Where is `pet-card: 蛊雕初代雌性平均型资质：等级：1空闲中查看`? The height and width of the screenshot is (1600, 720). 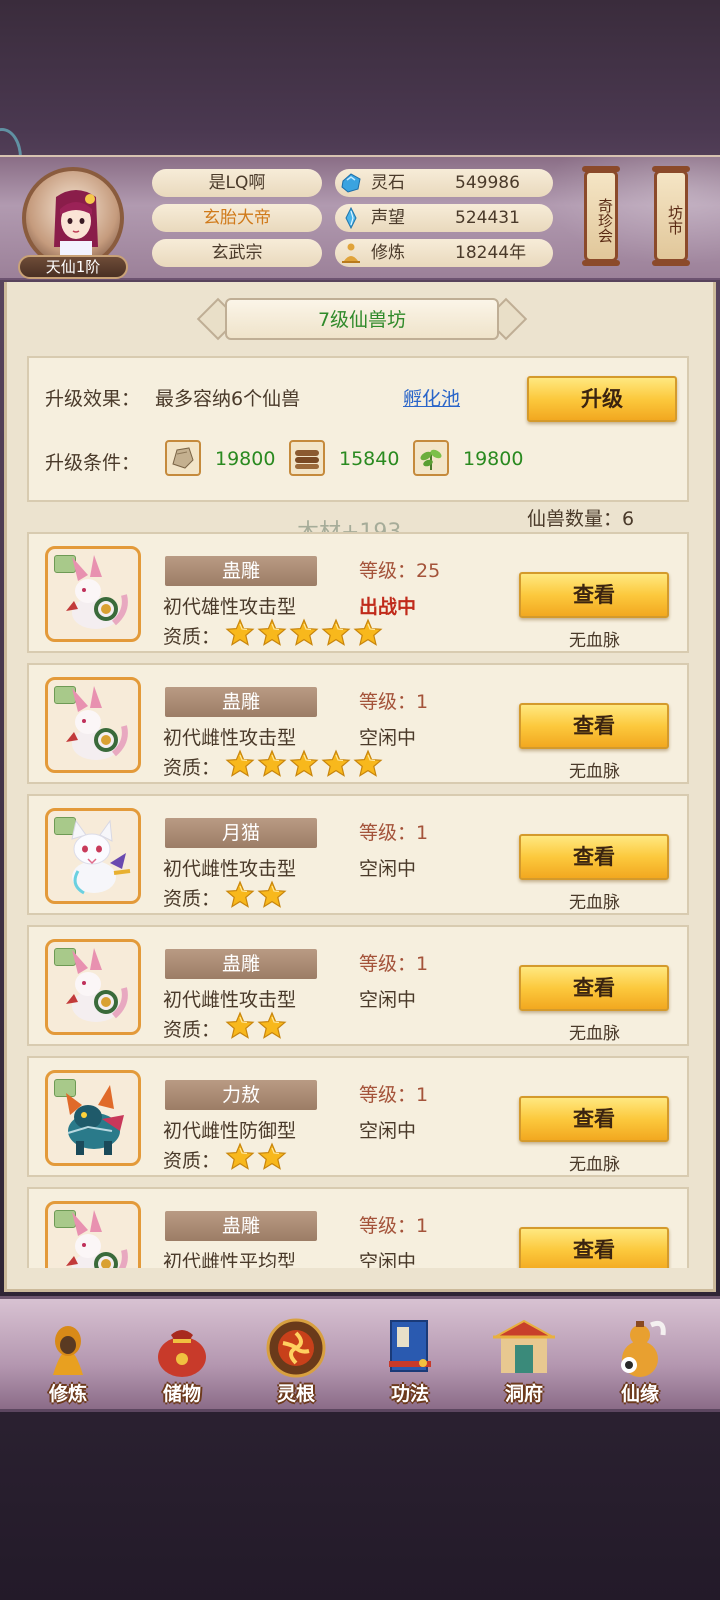
pet-card: 蛊雕初代雌性平均型资质：等级：1空闲中查看 is located at coordinates (358, 1227).